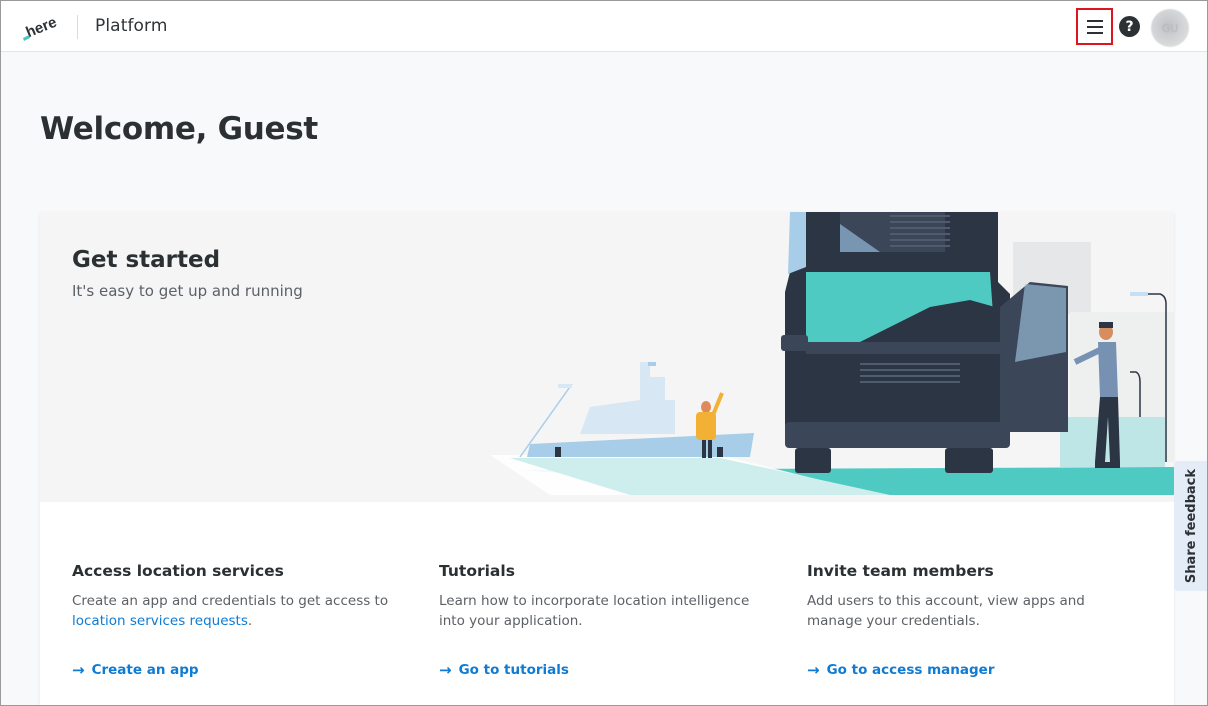  Describe the element at coordinates (706, 407) in the screenshot. I see `person-1-head` at that location.